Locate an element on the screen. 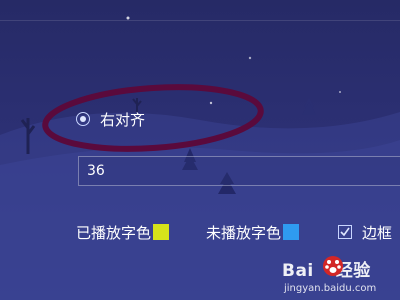 Image resolution: width=400 pixels, height=300 pixels. unplayed-color-option: 未播放字色 is located at coordinates (253, 232).